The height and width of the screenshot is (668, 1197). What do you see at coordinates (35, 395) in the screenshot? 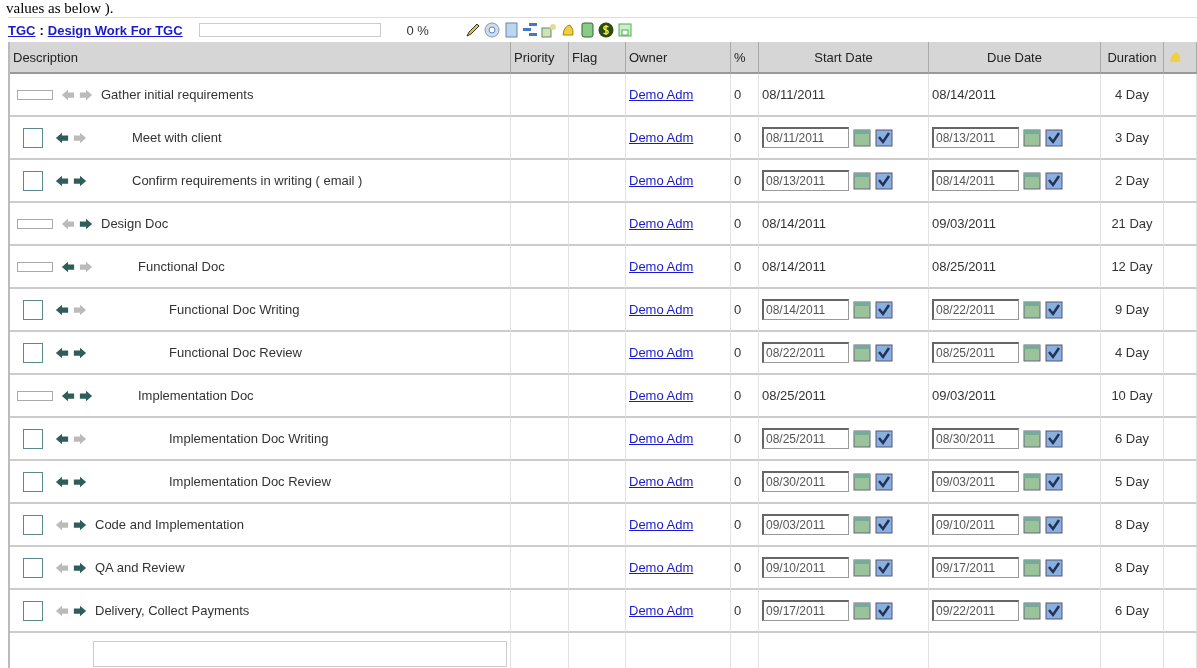
I see `summary-bar` at bounding box center [35, 395].